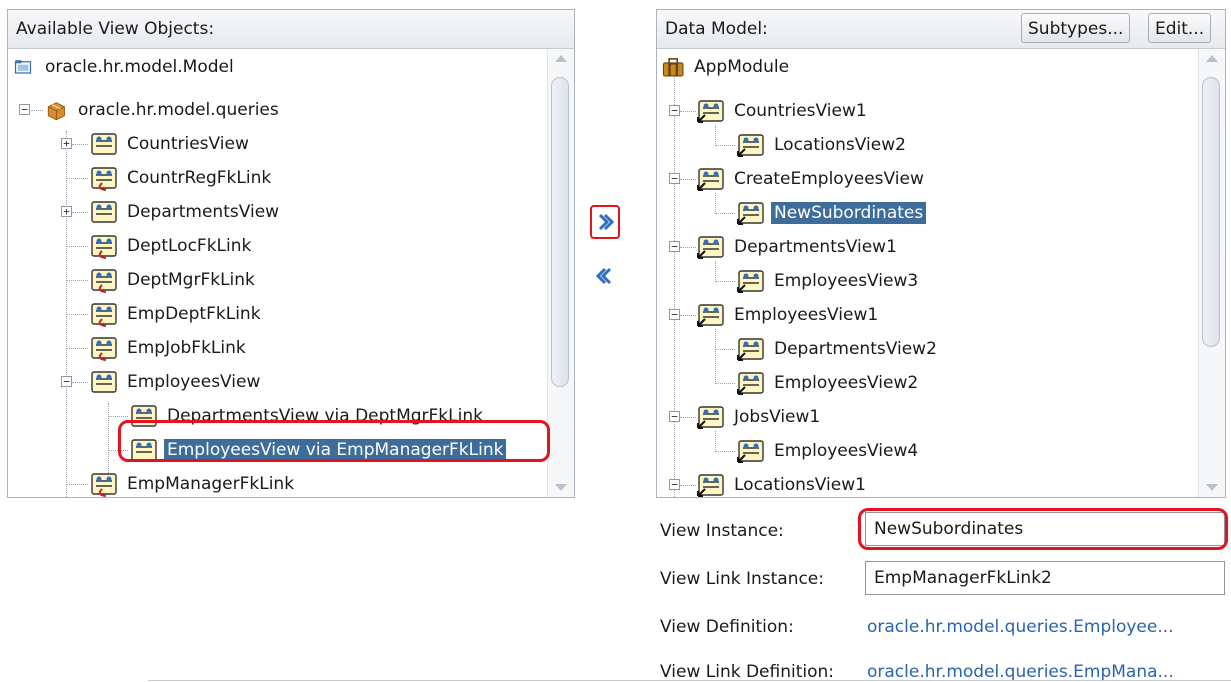 The image size is (1231, 682). What do you see at coordinates (23, 67) in the screenshot?
I see `folder-icon` at bounding box center [23, 67].